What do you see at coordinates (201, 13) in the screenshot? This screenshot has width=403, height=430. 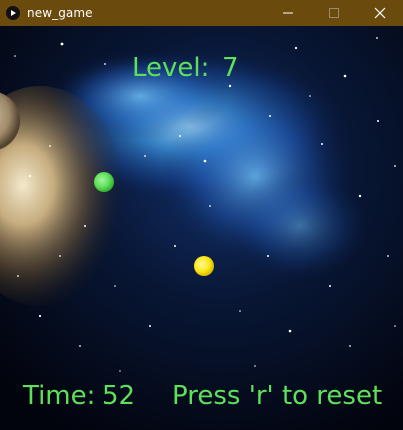 I see `title-bar: new_game` at bounding box center [201, 13].